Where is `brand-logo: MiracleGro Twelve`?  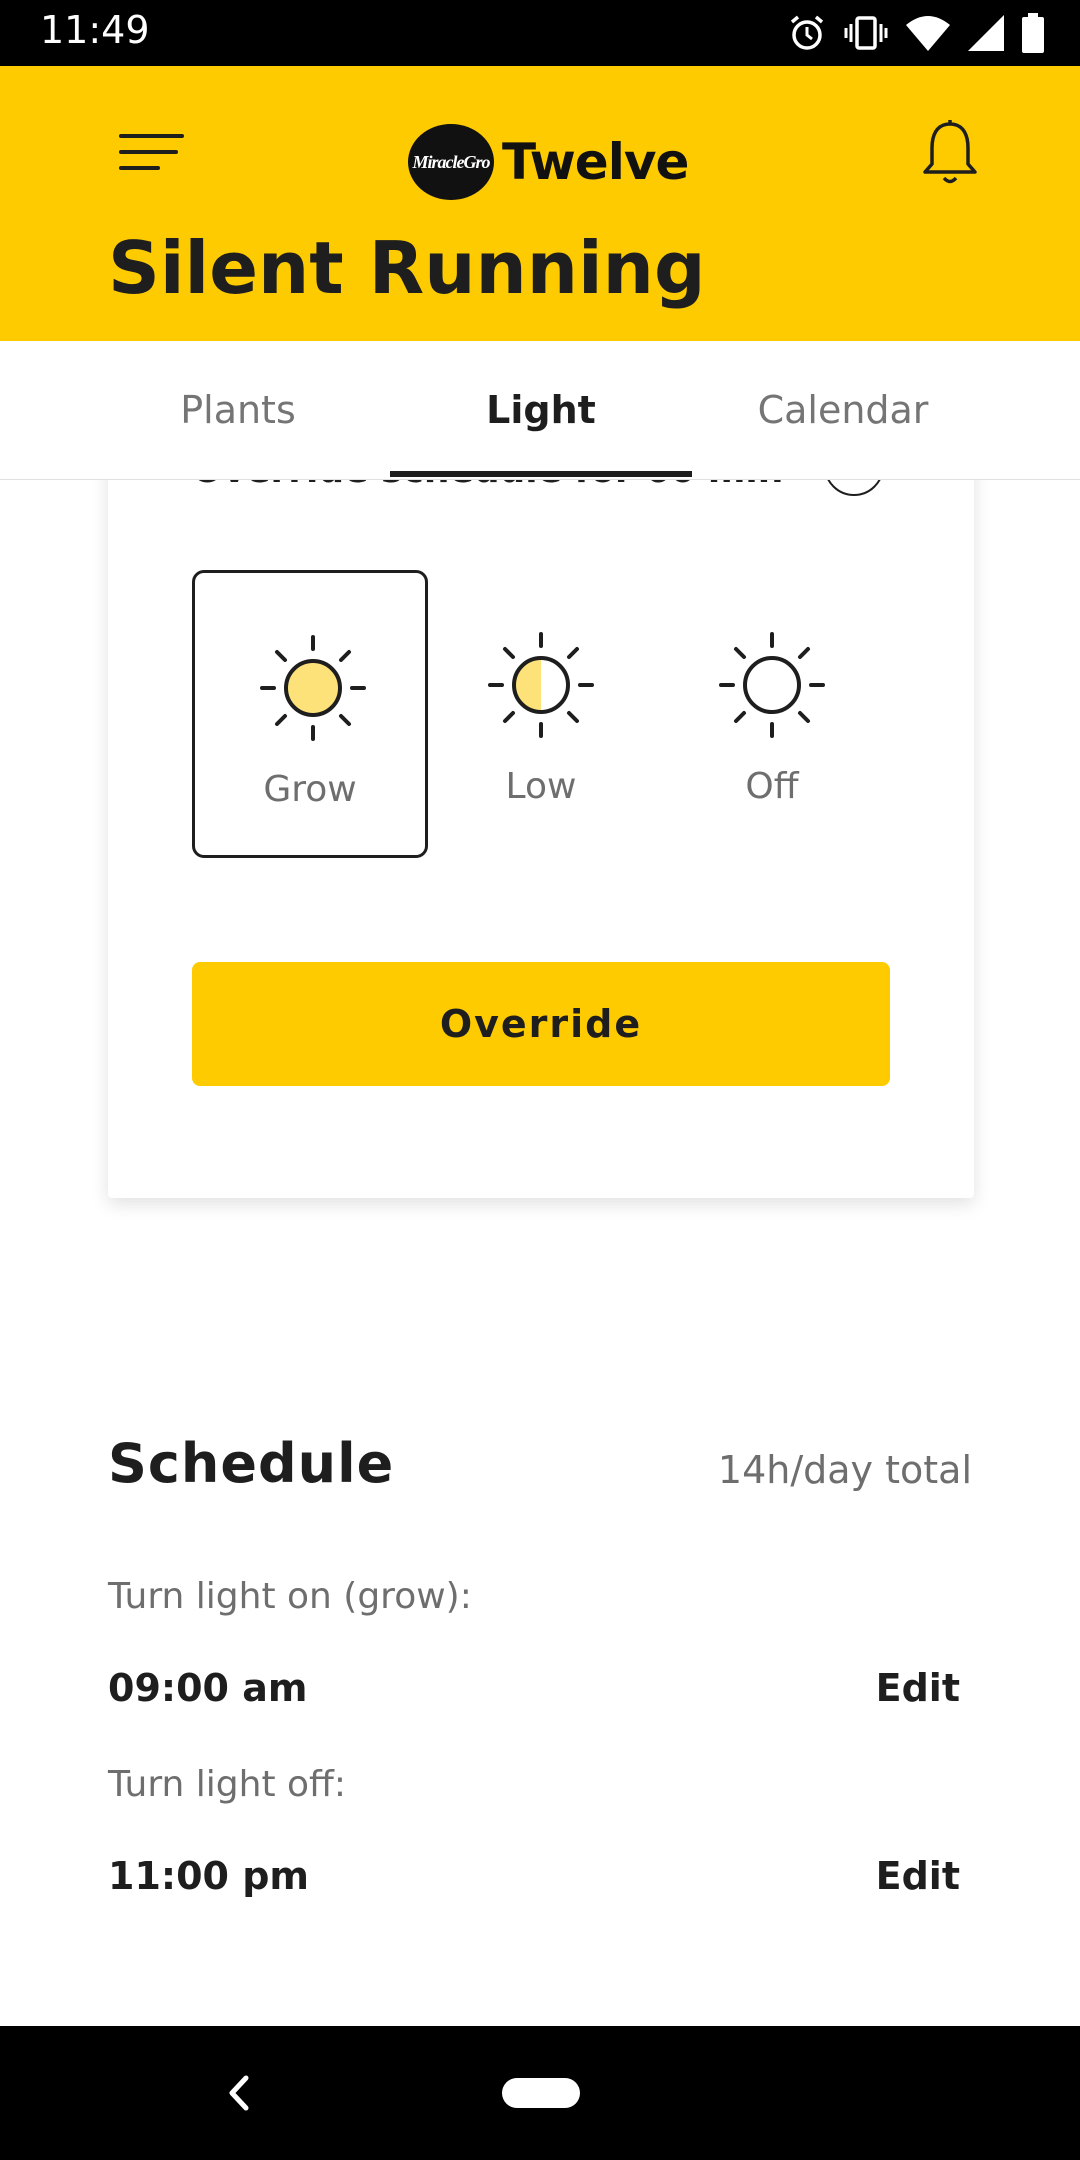
brand-logo: MiracleGro Twelve is located at coordinates (548, 162).